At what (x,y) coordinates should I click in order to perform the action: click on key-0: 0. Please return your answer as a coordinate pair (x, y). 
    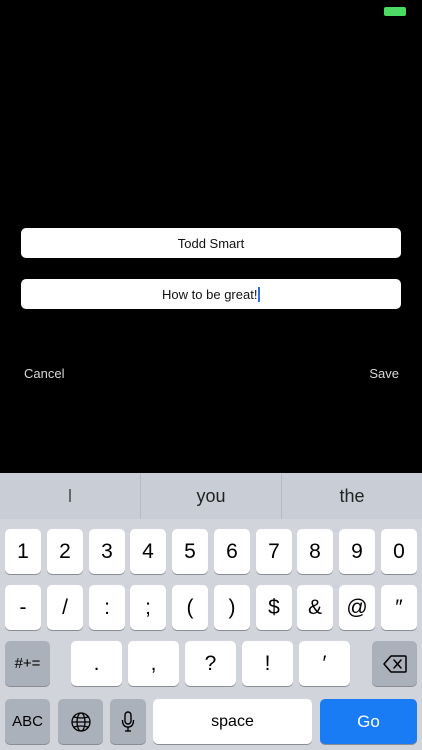
    Looking at the image, I should click on (399, 551).